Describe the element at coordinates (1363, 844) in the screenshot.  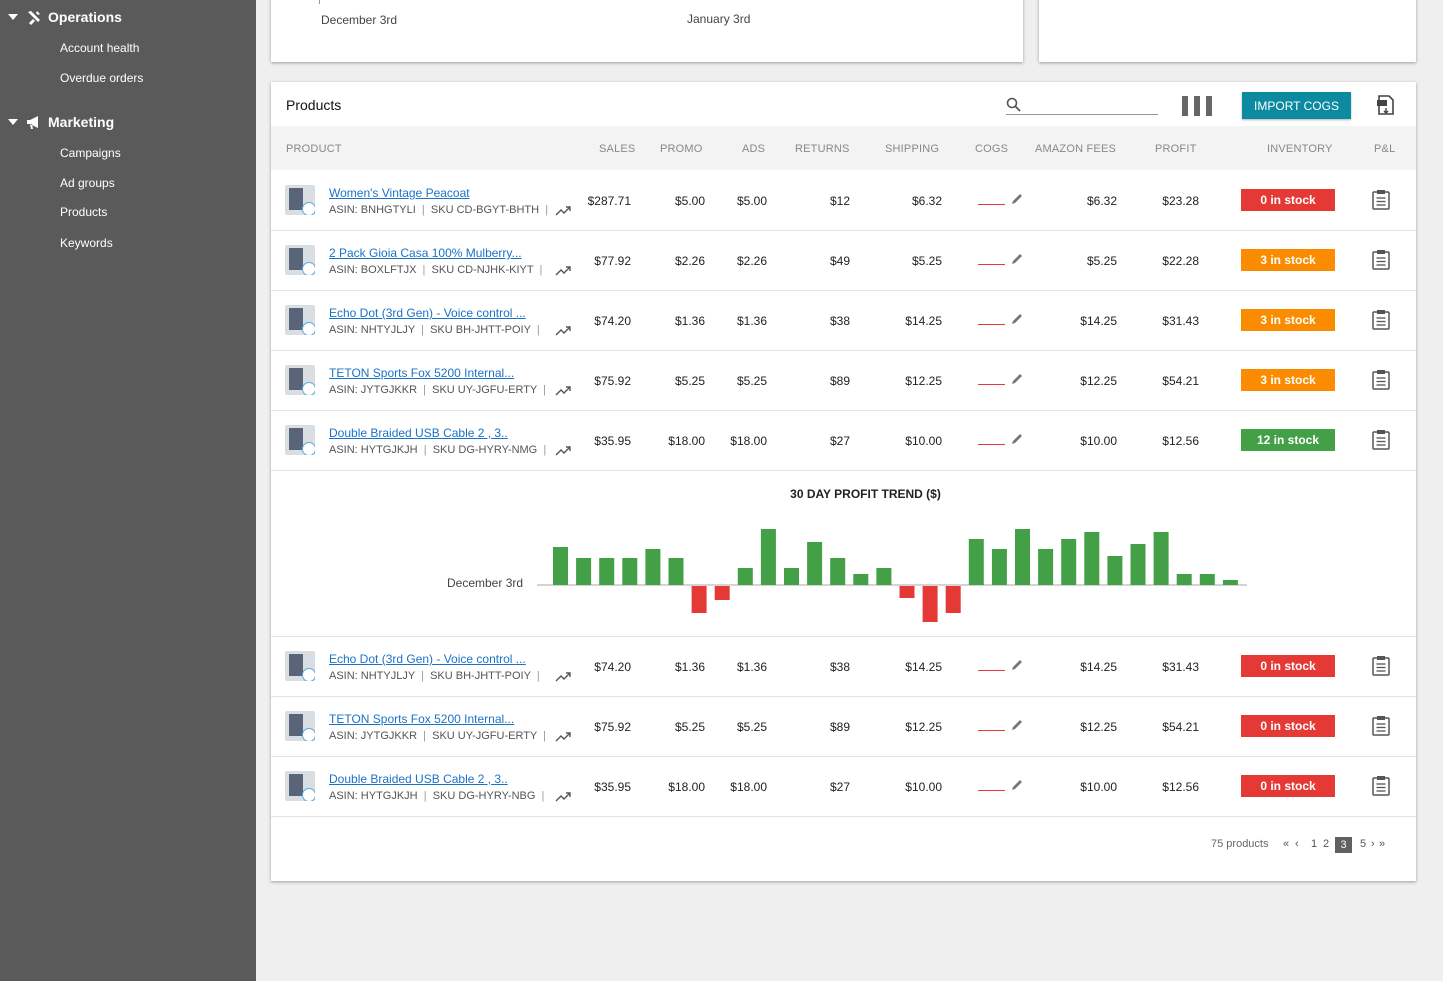
I see `page-5: 5` at that location.